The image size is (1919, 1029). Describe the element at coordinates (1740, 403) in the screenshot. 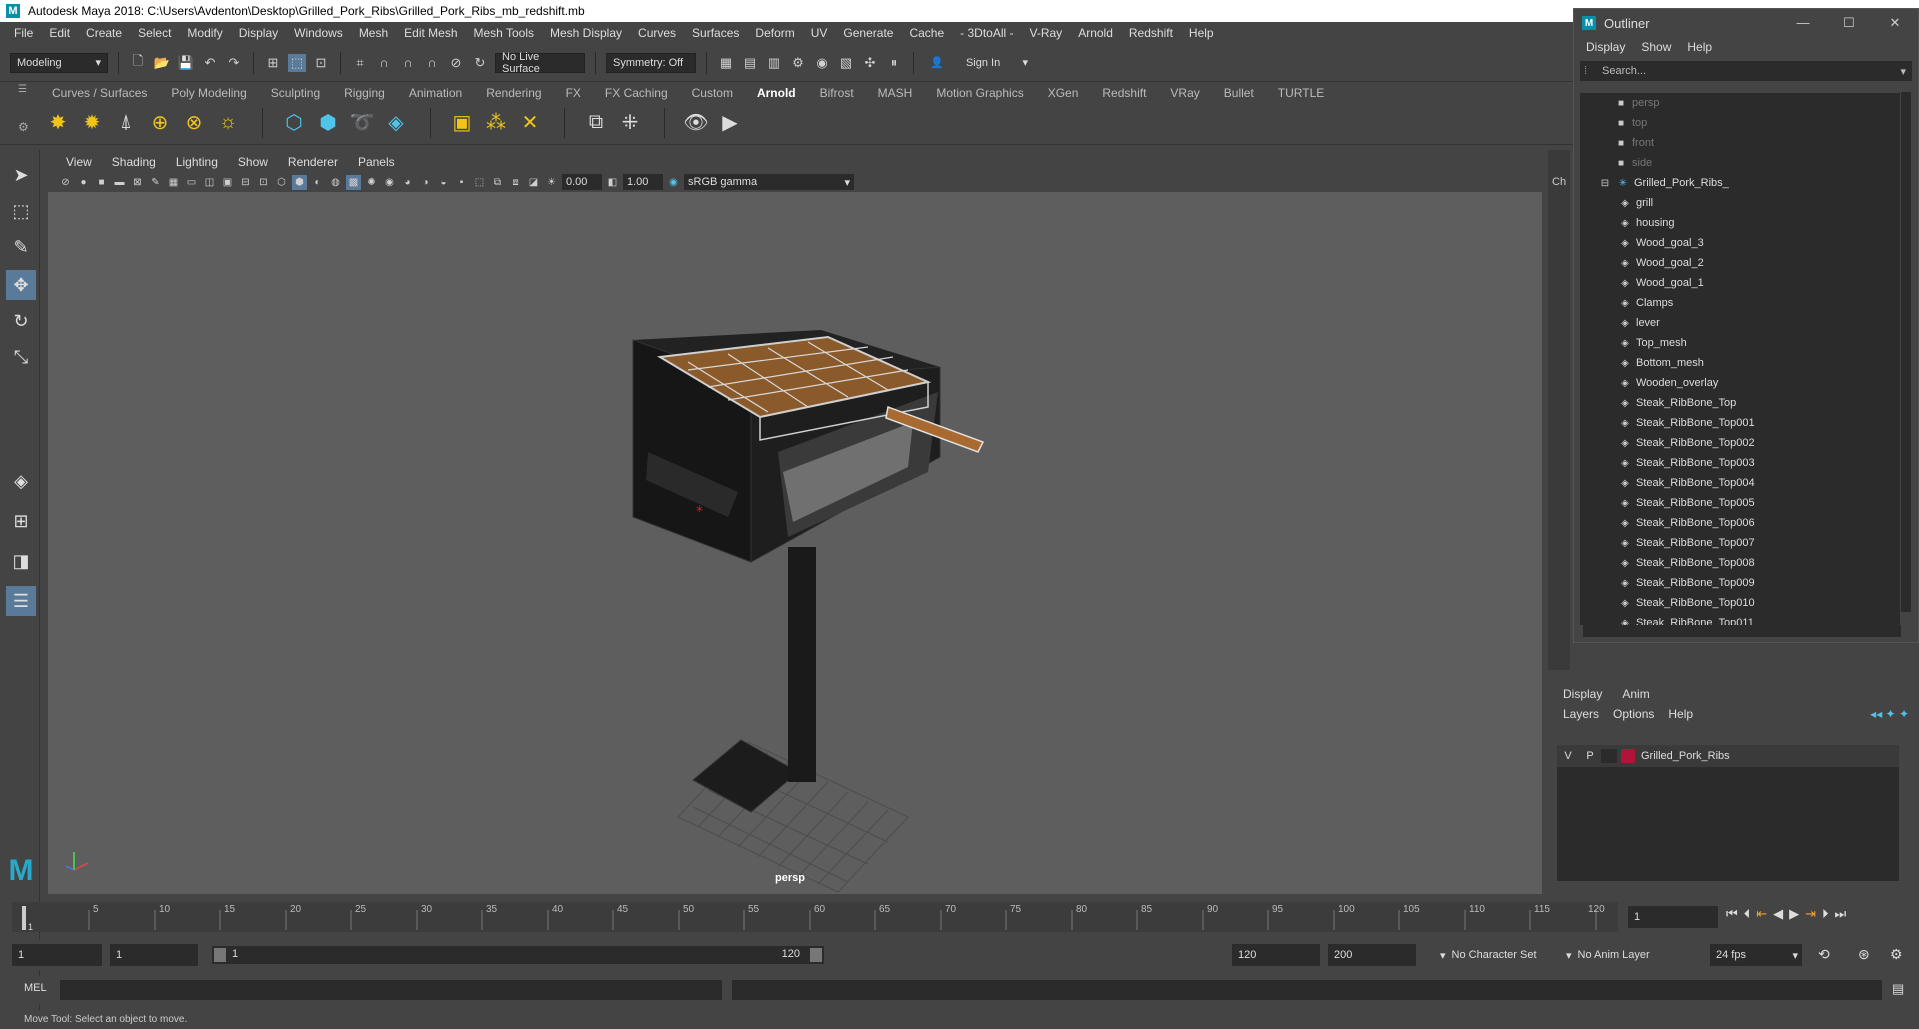

I see `outliner-item-child: ◈ Steak_RibBone_Top` at that location.